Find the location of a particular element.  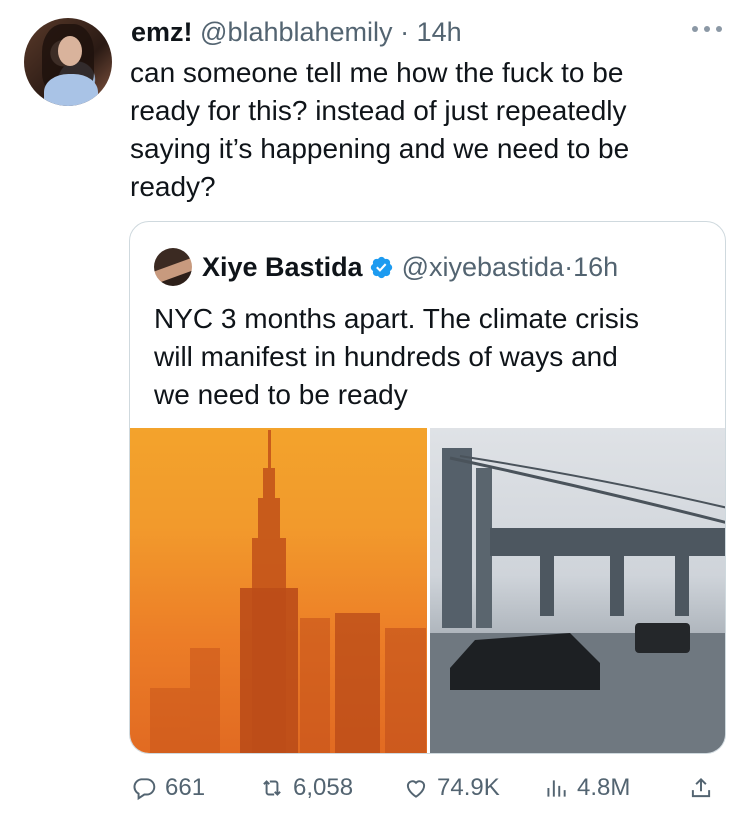

author-handle: @blahblahemily is located at coordinates (296, 32).